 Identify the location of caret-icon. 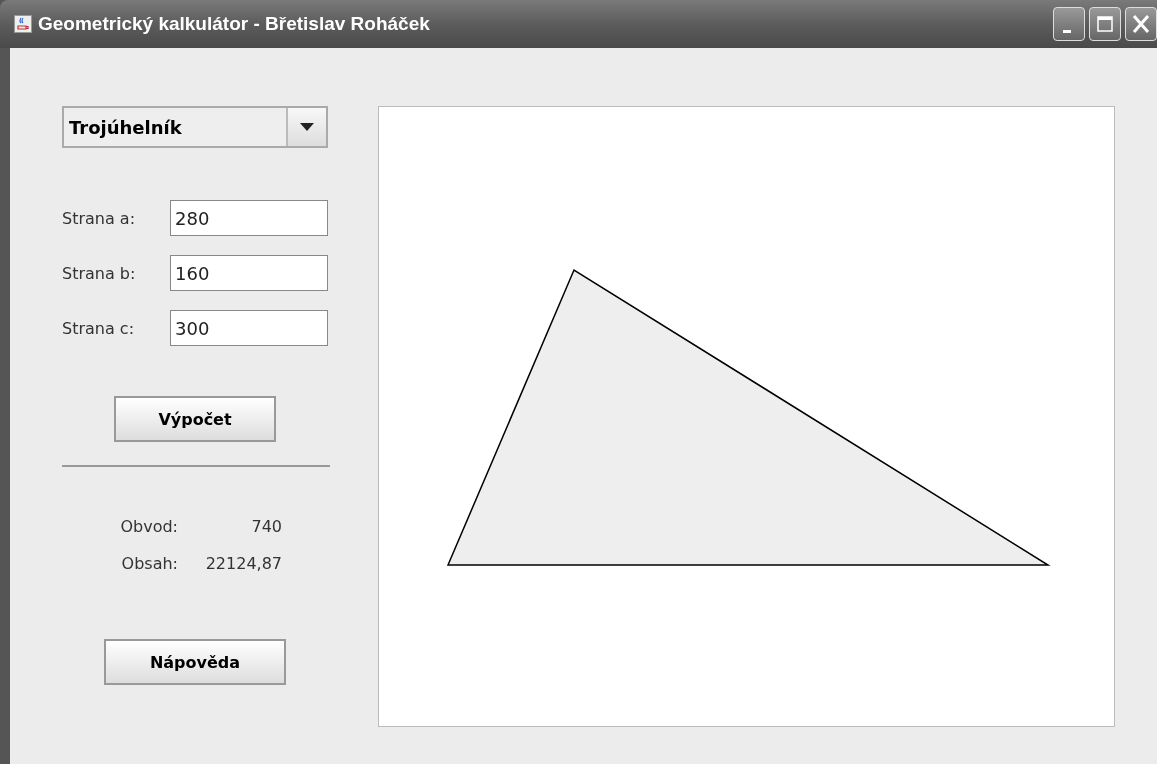
(307, 127).